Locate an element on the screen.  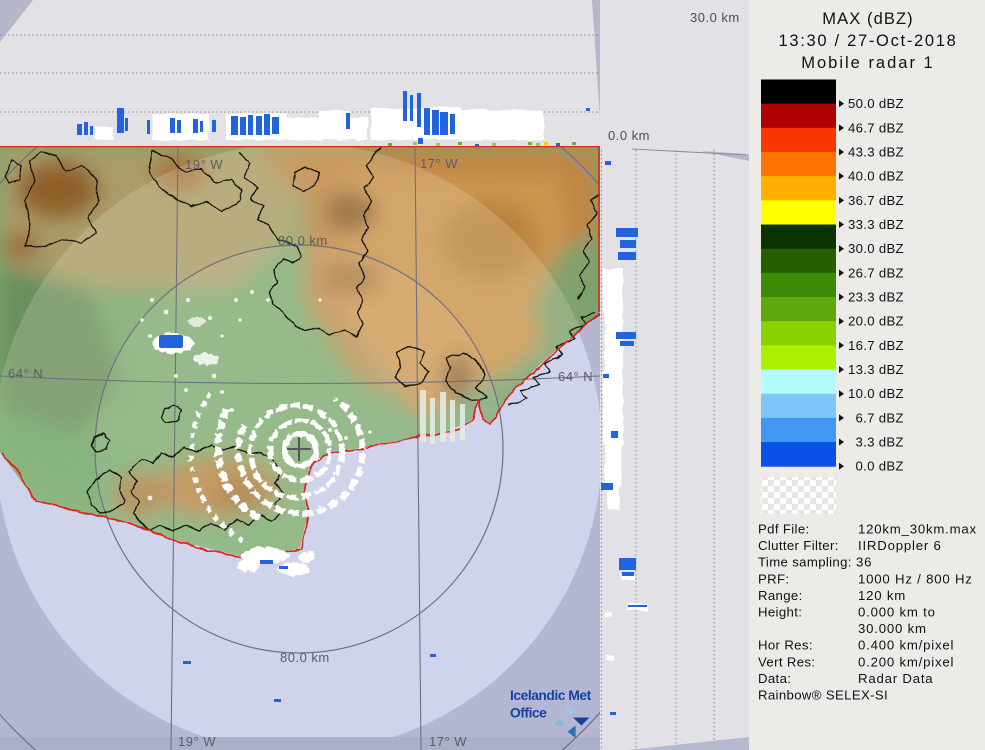
svg-text: 120km_30km.max is located at coordinates (917, 529).